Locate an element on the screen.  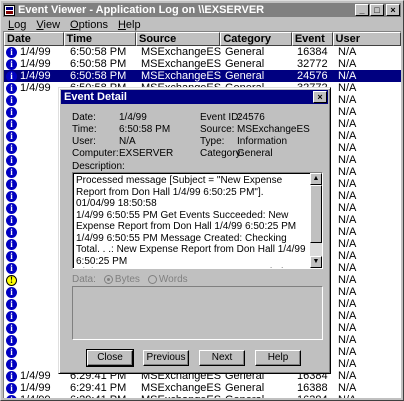
computer-value: EXSERVER is located at coordinates (146, 153).